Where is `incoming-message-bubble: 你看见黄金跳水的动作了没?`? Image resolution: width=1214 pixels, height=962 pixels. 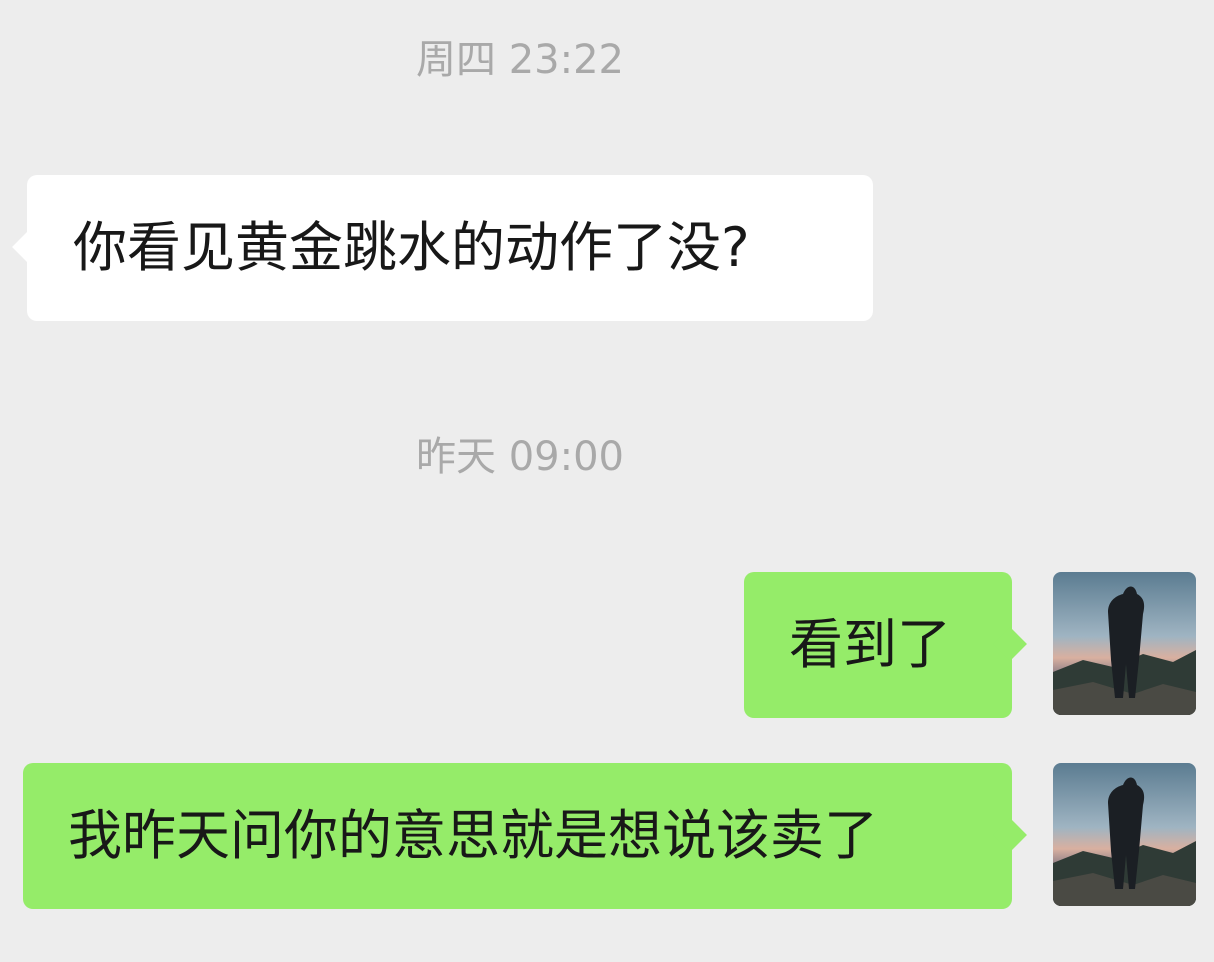
incoming-message-bubble: 你看见黄金跳水的动作了没? is located at coordinates (442, 248).